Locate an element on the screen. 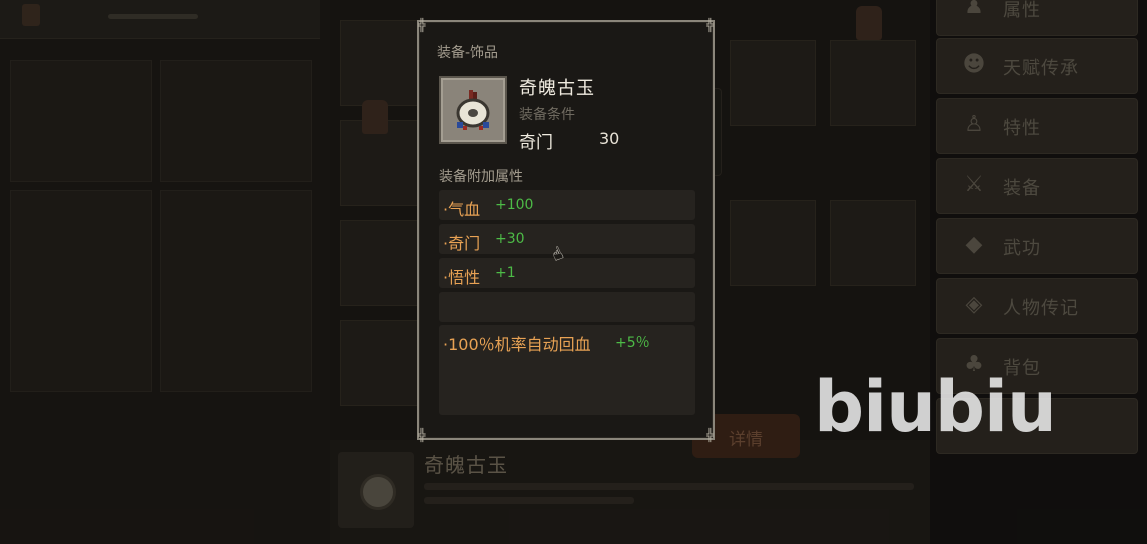 This screenshot has height=544, width=1147. attribute-row: ·悟性 +1 is located at coordinates (567, 273).